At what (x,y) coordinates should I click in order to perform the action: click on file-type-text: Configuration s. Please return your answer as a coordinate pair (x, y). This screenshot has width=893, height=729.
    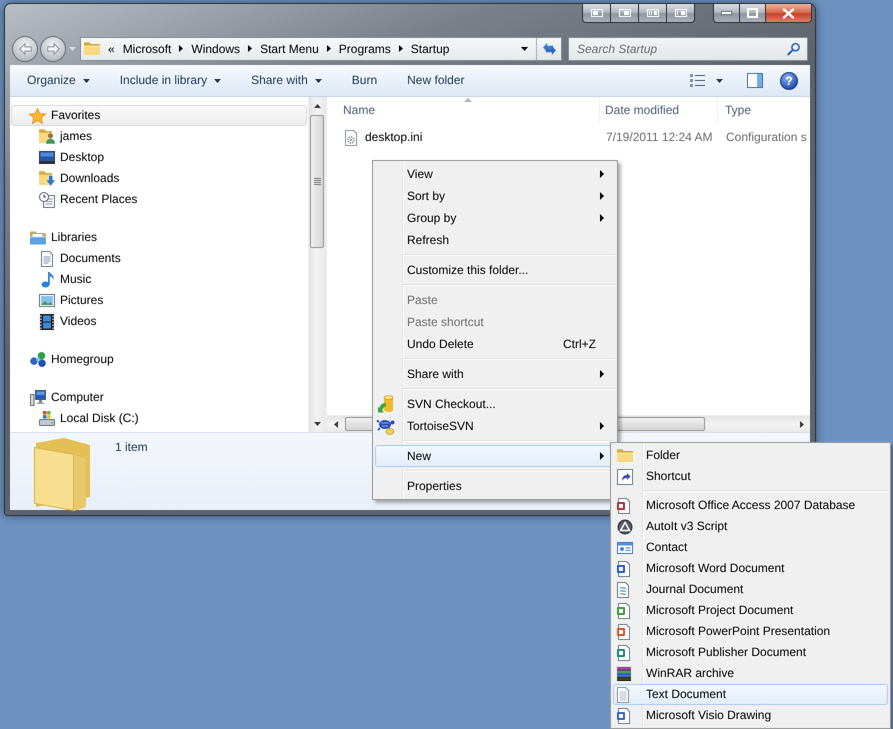
    Looking at the image, I should click on (766, 137).